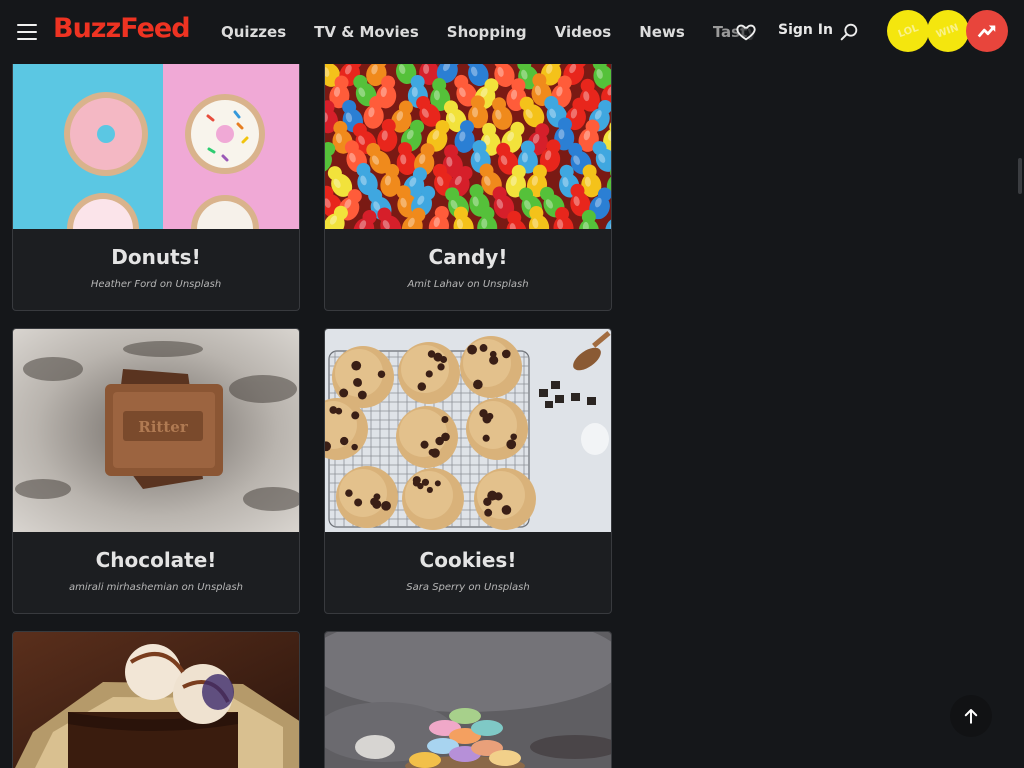 The image size is (1024, 768). I want to click on photo-credit: Amit Lahav on Unsplash, so click(468, 279).